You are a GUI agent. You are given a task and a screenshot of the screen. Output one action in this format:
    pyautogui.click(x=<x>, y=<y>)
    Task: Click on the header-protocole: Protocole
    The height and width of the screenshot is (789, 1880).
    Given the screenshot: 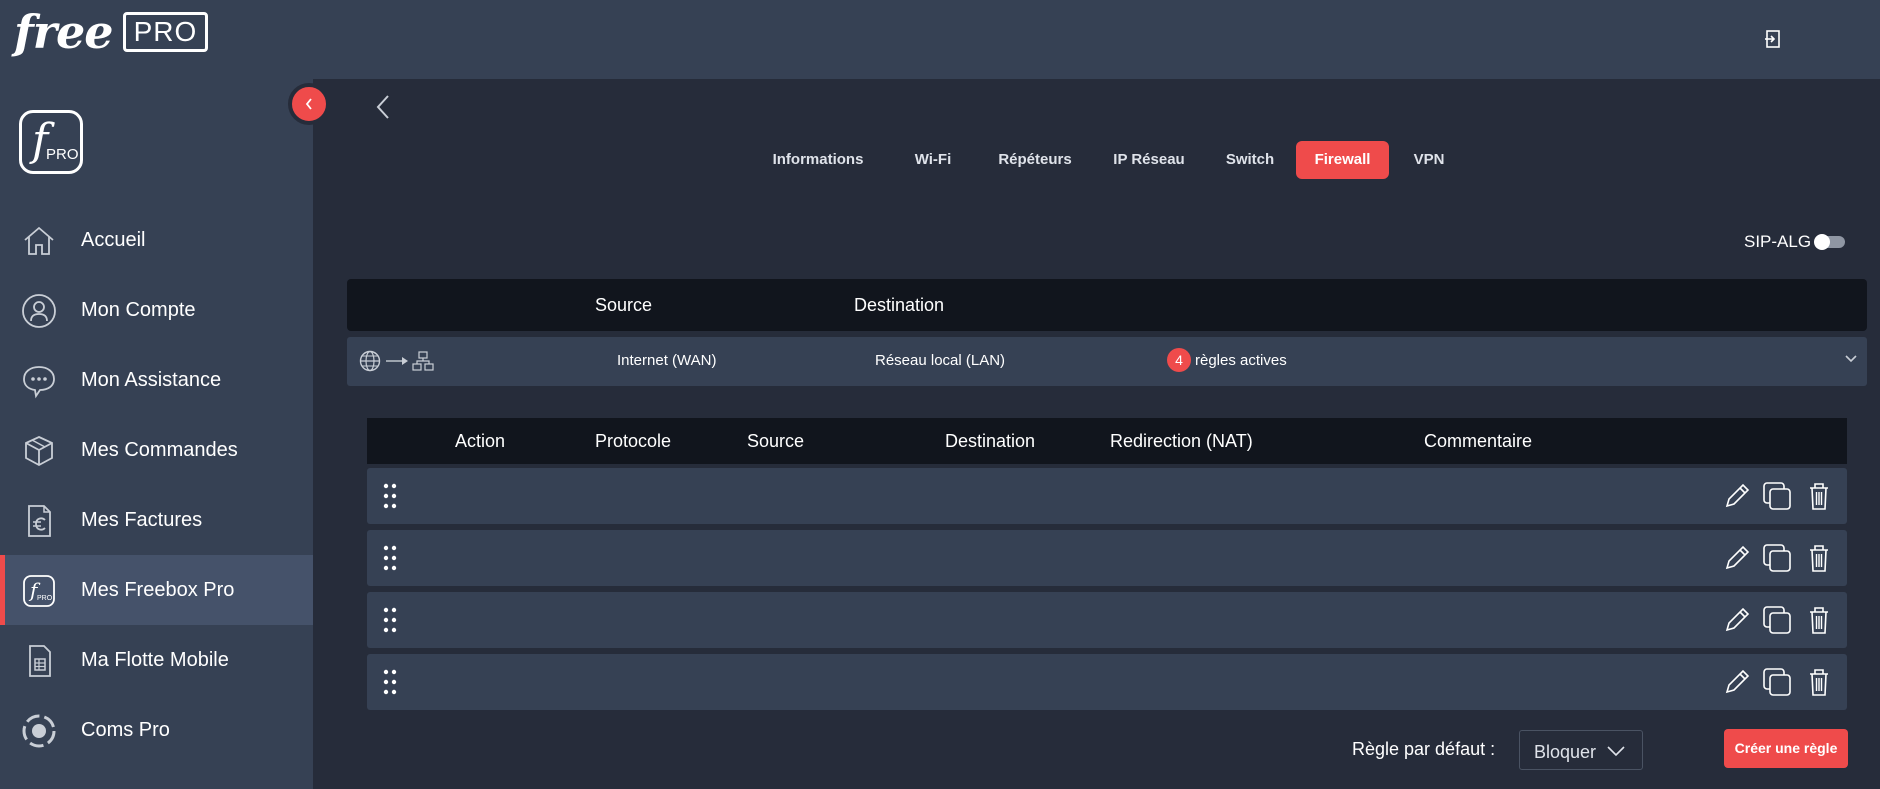 What is the action you would take?
    pyautogui.click(x=633, y=441)
    